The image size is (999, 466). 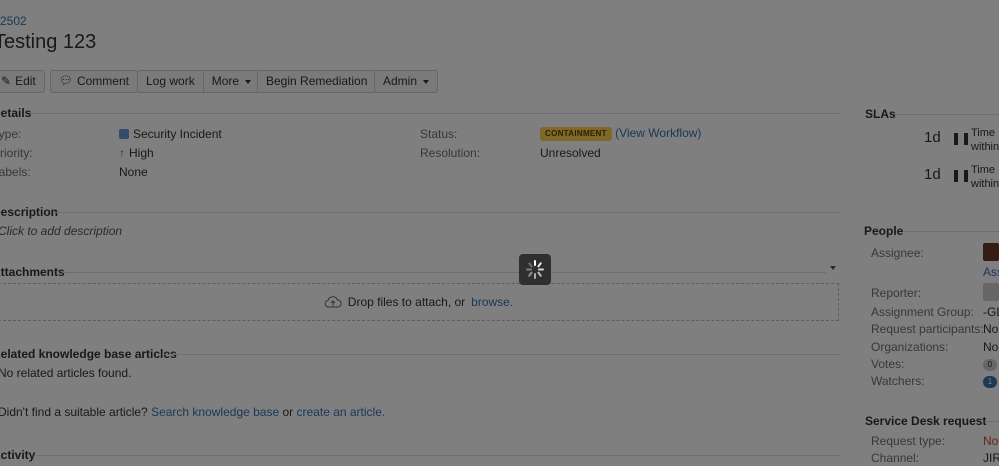 I want to click on spinner-icon, so click(x=535, y=269).